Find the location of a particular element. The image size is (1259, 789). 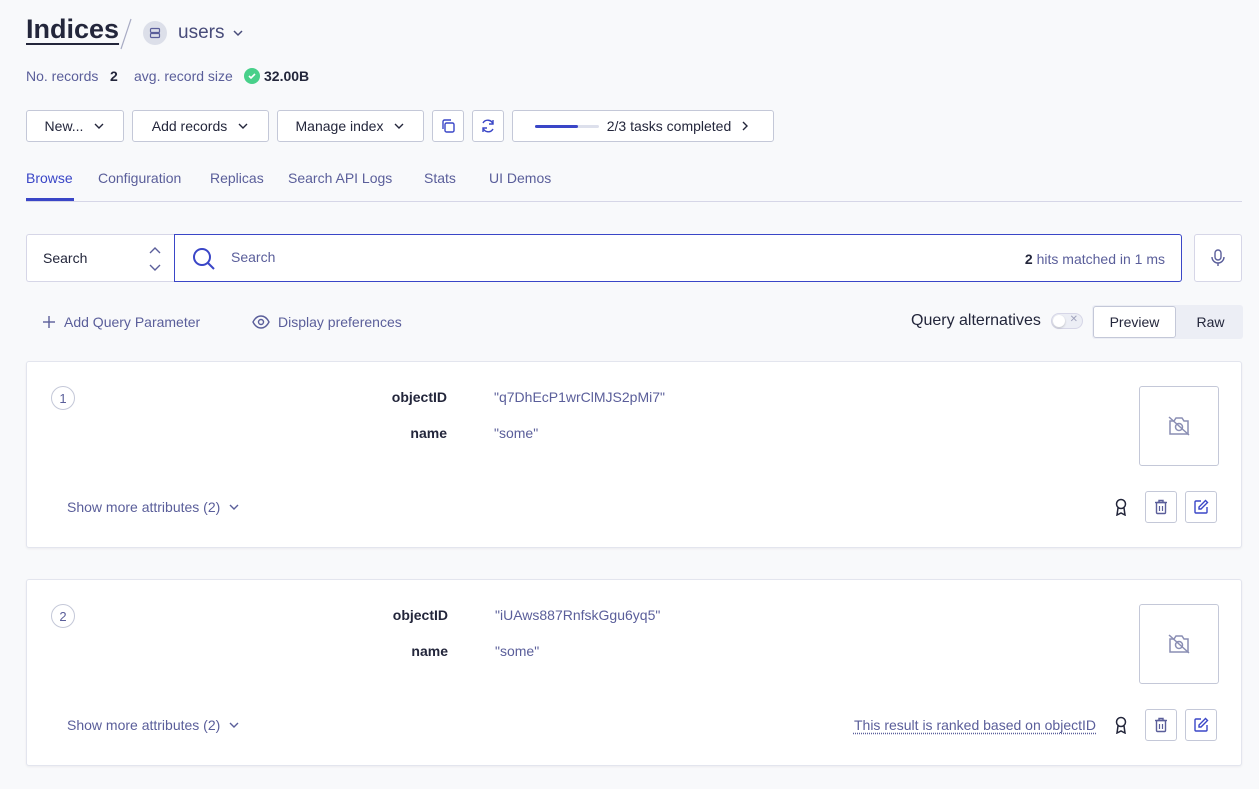

tasks-progress-bar is located at coordinates (566, 126).